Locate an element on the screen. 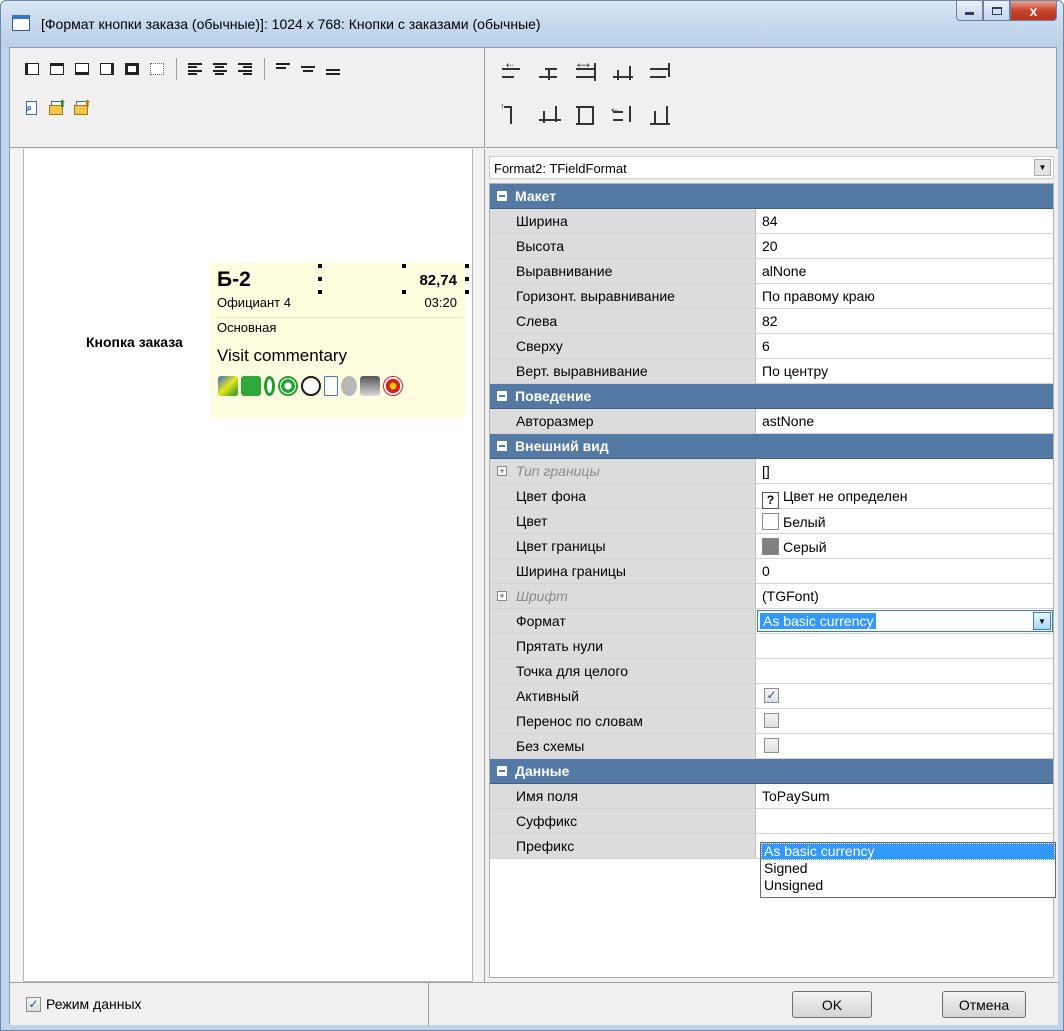 The width and height of the screenshot is (1064, 1031). property-row: Слева 82 is located at coordinates (771, 321).